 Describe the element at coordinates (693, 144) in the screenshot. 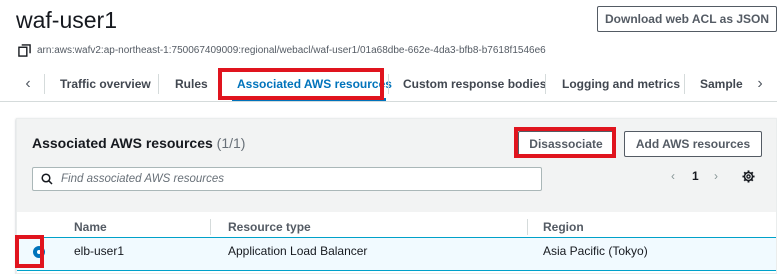

I see `add-aws-resources-button: Add AWS resources` at that location.